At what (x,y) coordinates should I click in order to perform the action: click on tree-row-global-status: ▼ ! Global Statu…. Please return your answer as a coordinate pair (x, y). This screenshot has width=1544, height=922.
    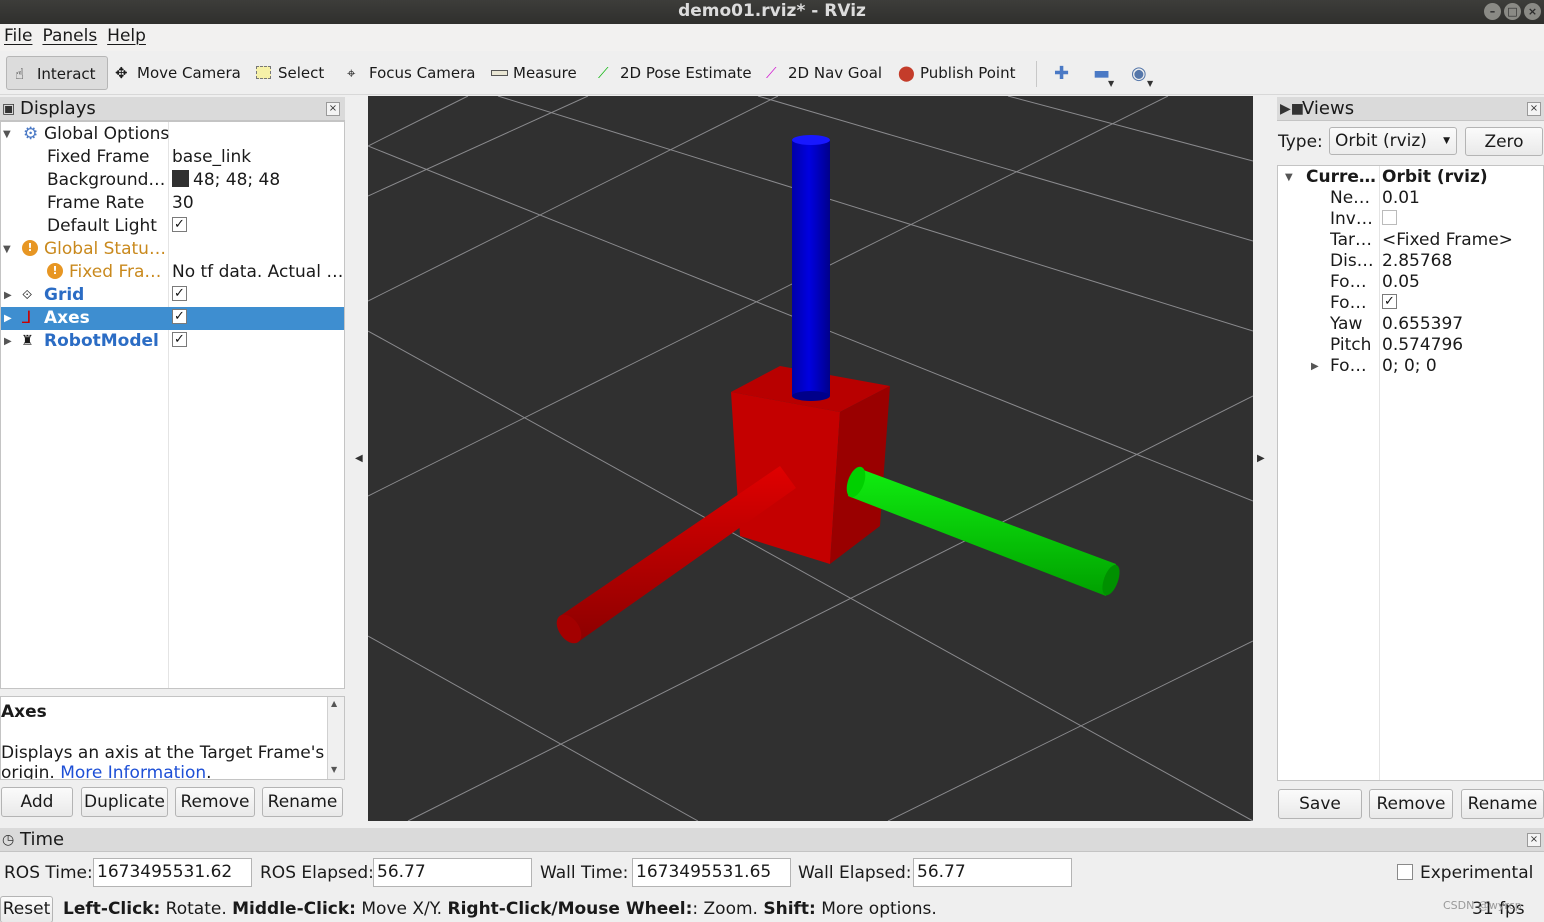
    Looking at the image, I should click on (172, 249).